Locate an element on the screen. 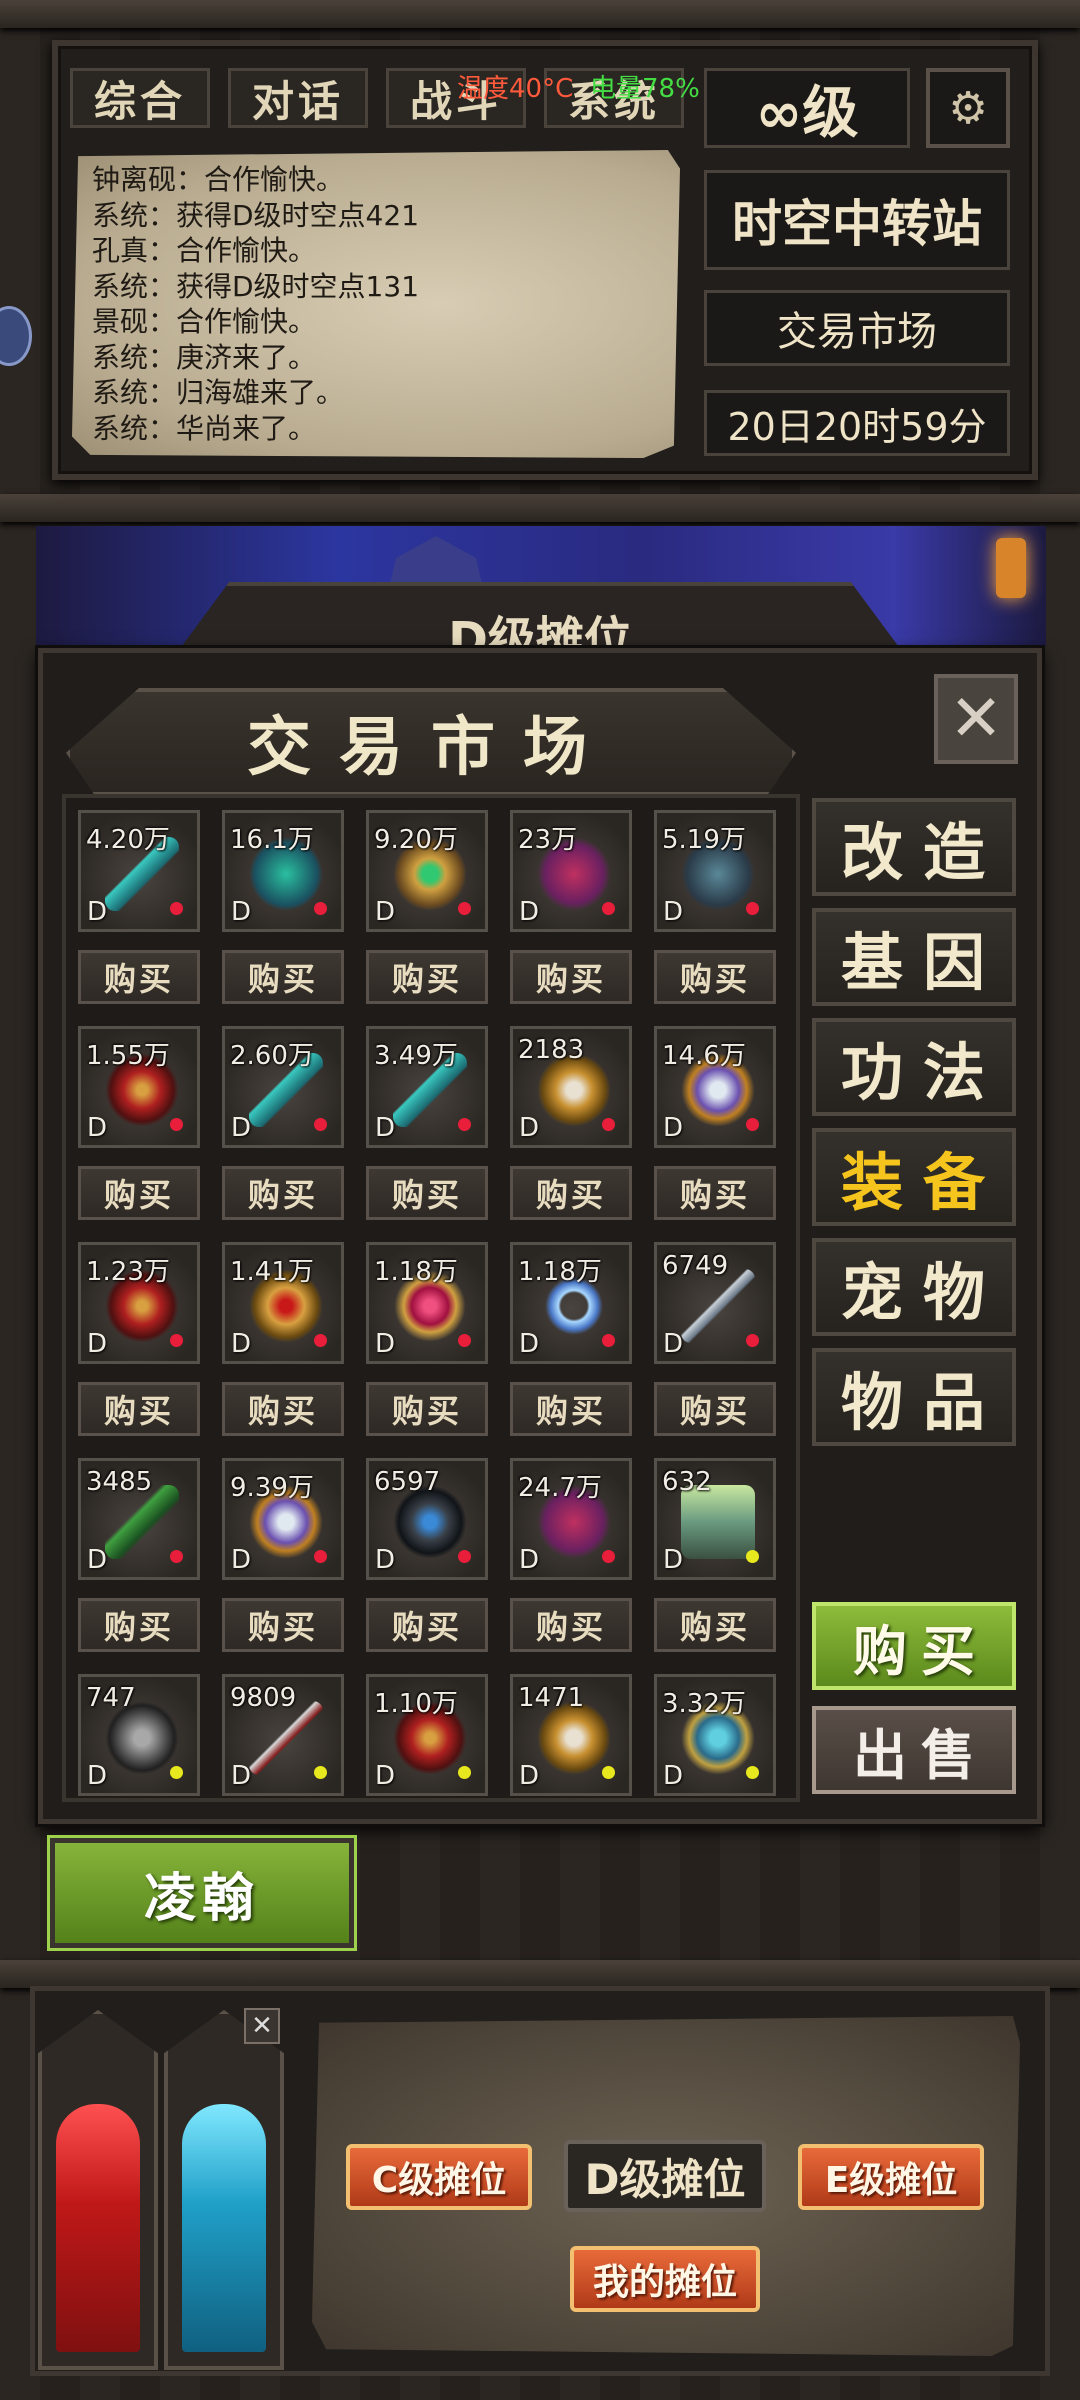 The height and width of the screenshot is (2400, 1080). item-price: 23万 is located at coordinates (548, 840).